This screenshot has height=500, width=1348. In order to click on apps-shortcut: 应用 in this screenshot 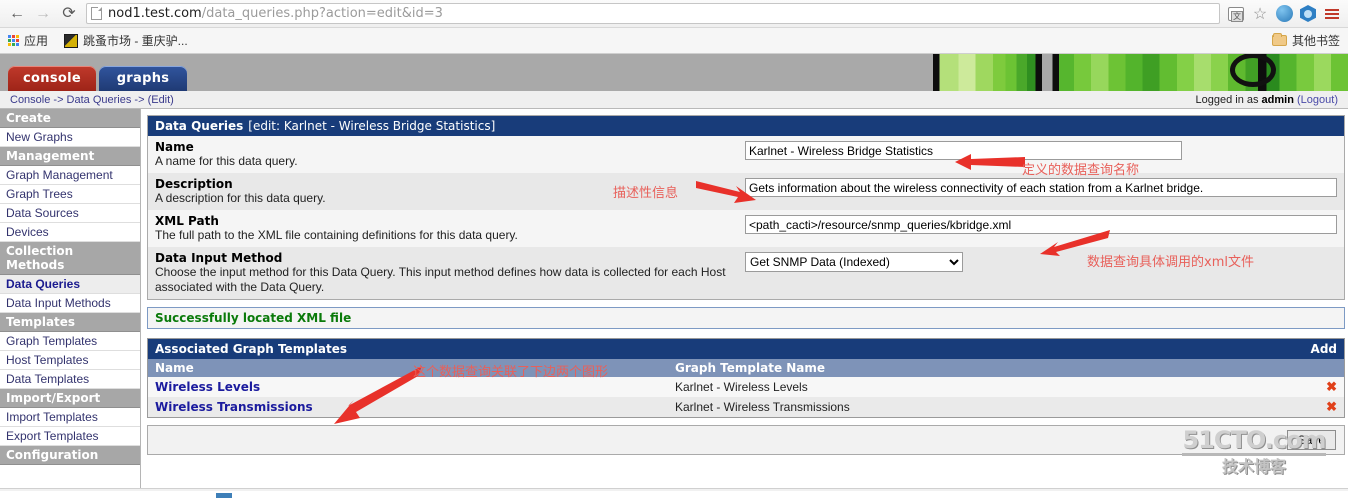, I will do `click(28, 40)`.